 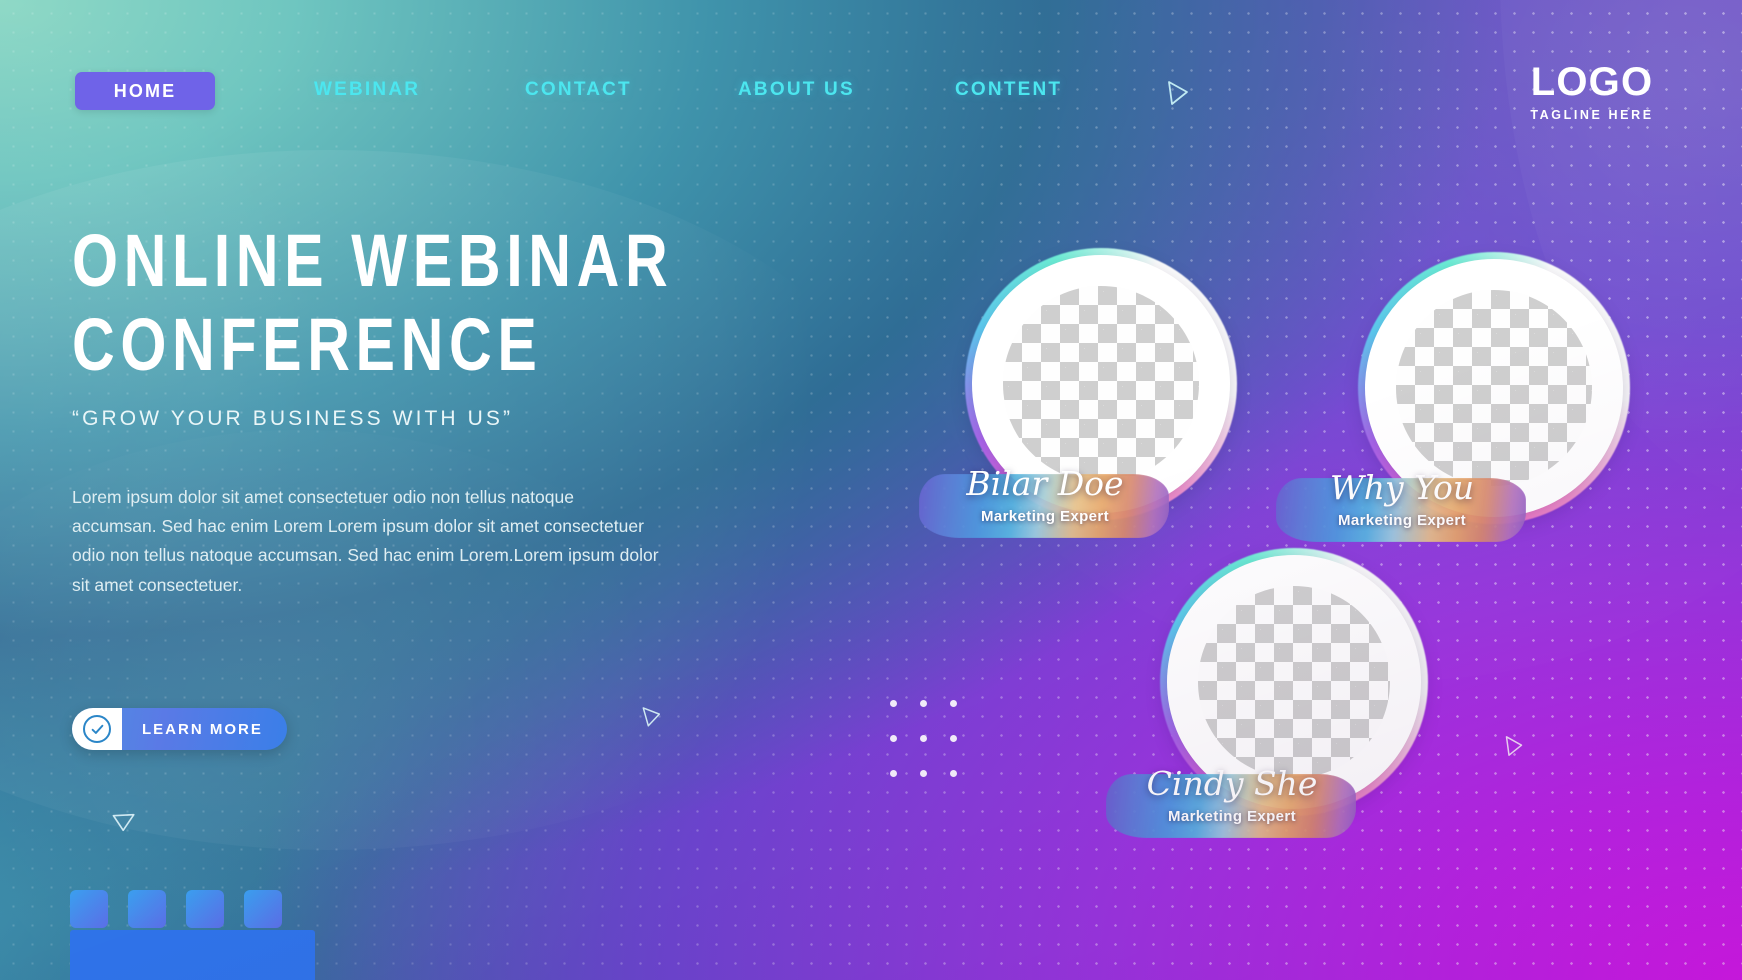 I want to click on nav-item-home-label: HOME, so click(x=145, y=90).